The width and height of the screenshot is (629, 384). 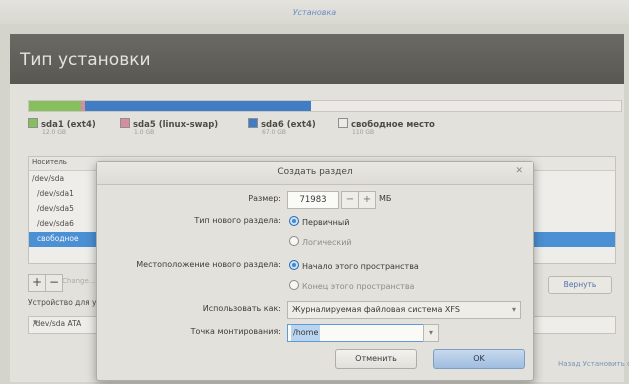 I want to click on ok-button: OK, so click(x=479, y=359).